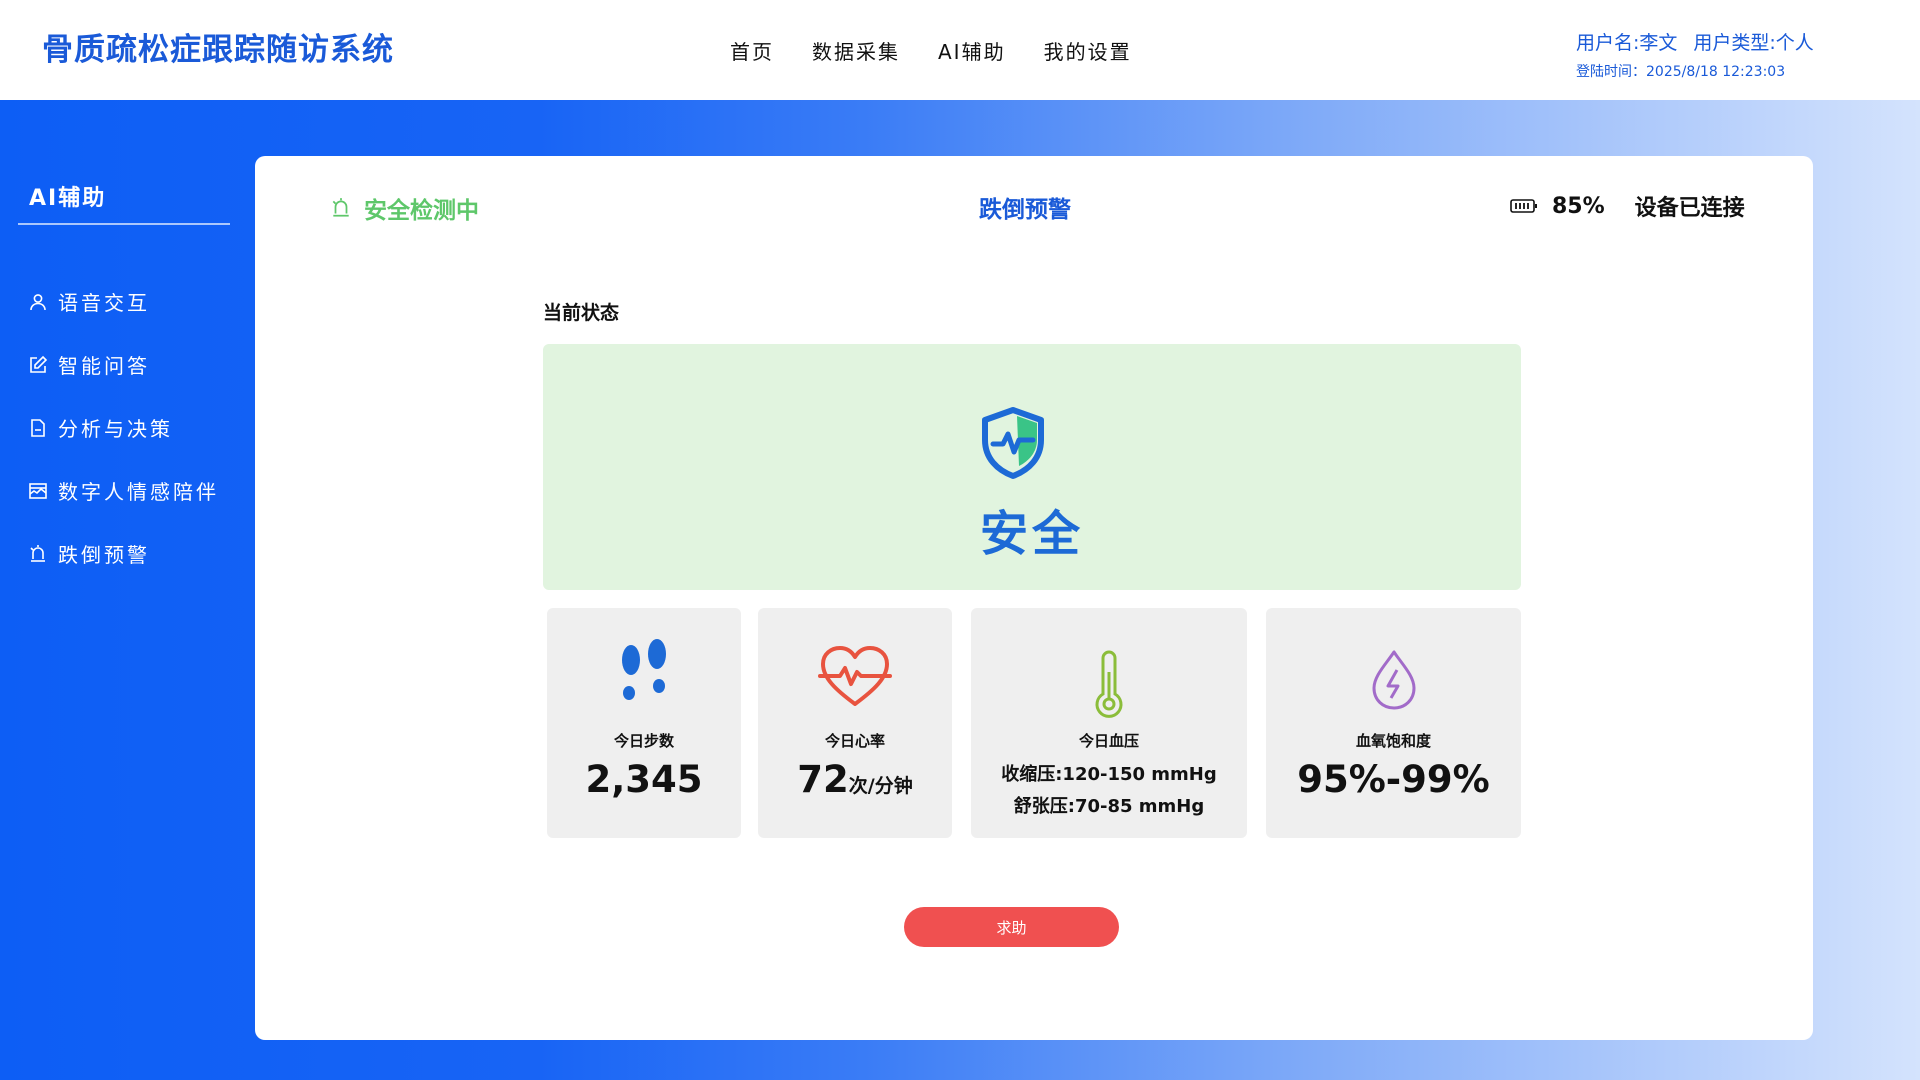  I want to click on monitor-status-label: 安全检测中, so click(421, 211).